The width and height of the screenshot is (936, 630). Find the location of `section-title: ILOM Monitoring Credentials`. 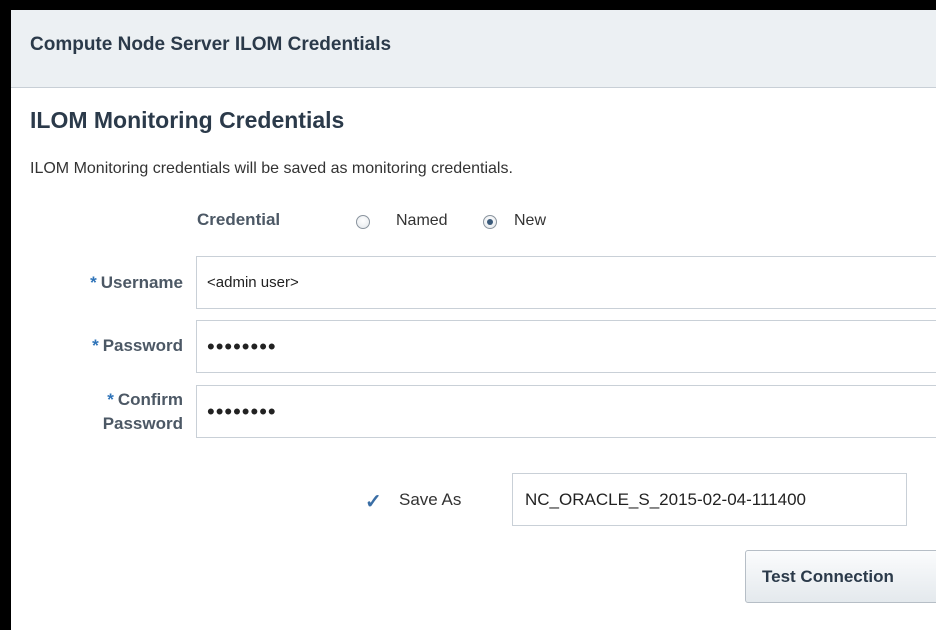

section-title: ILOM Monitoring Credentials is located at coordinates (187, 120).